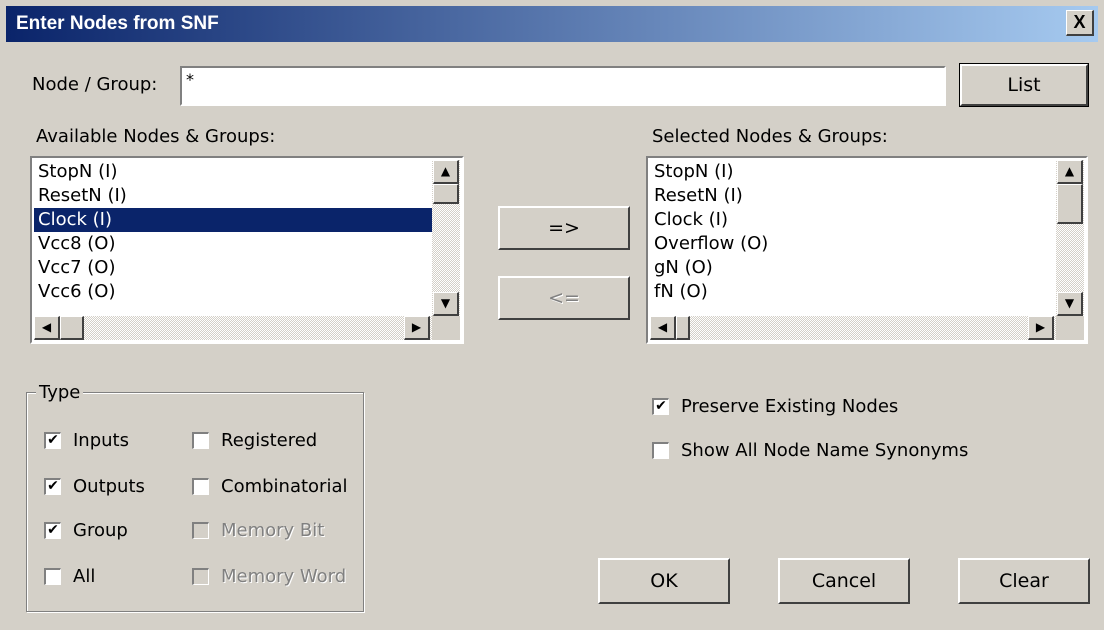  I want to click on synonyms-label: Show All Node Name Synonyms, so click(825, 450).